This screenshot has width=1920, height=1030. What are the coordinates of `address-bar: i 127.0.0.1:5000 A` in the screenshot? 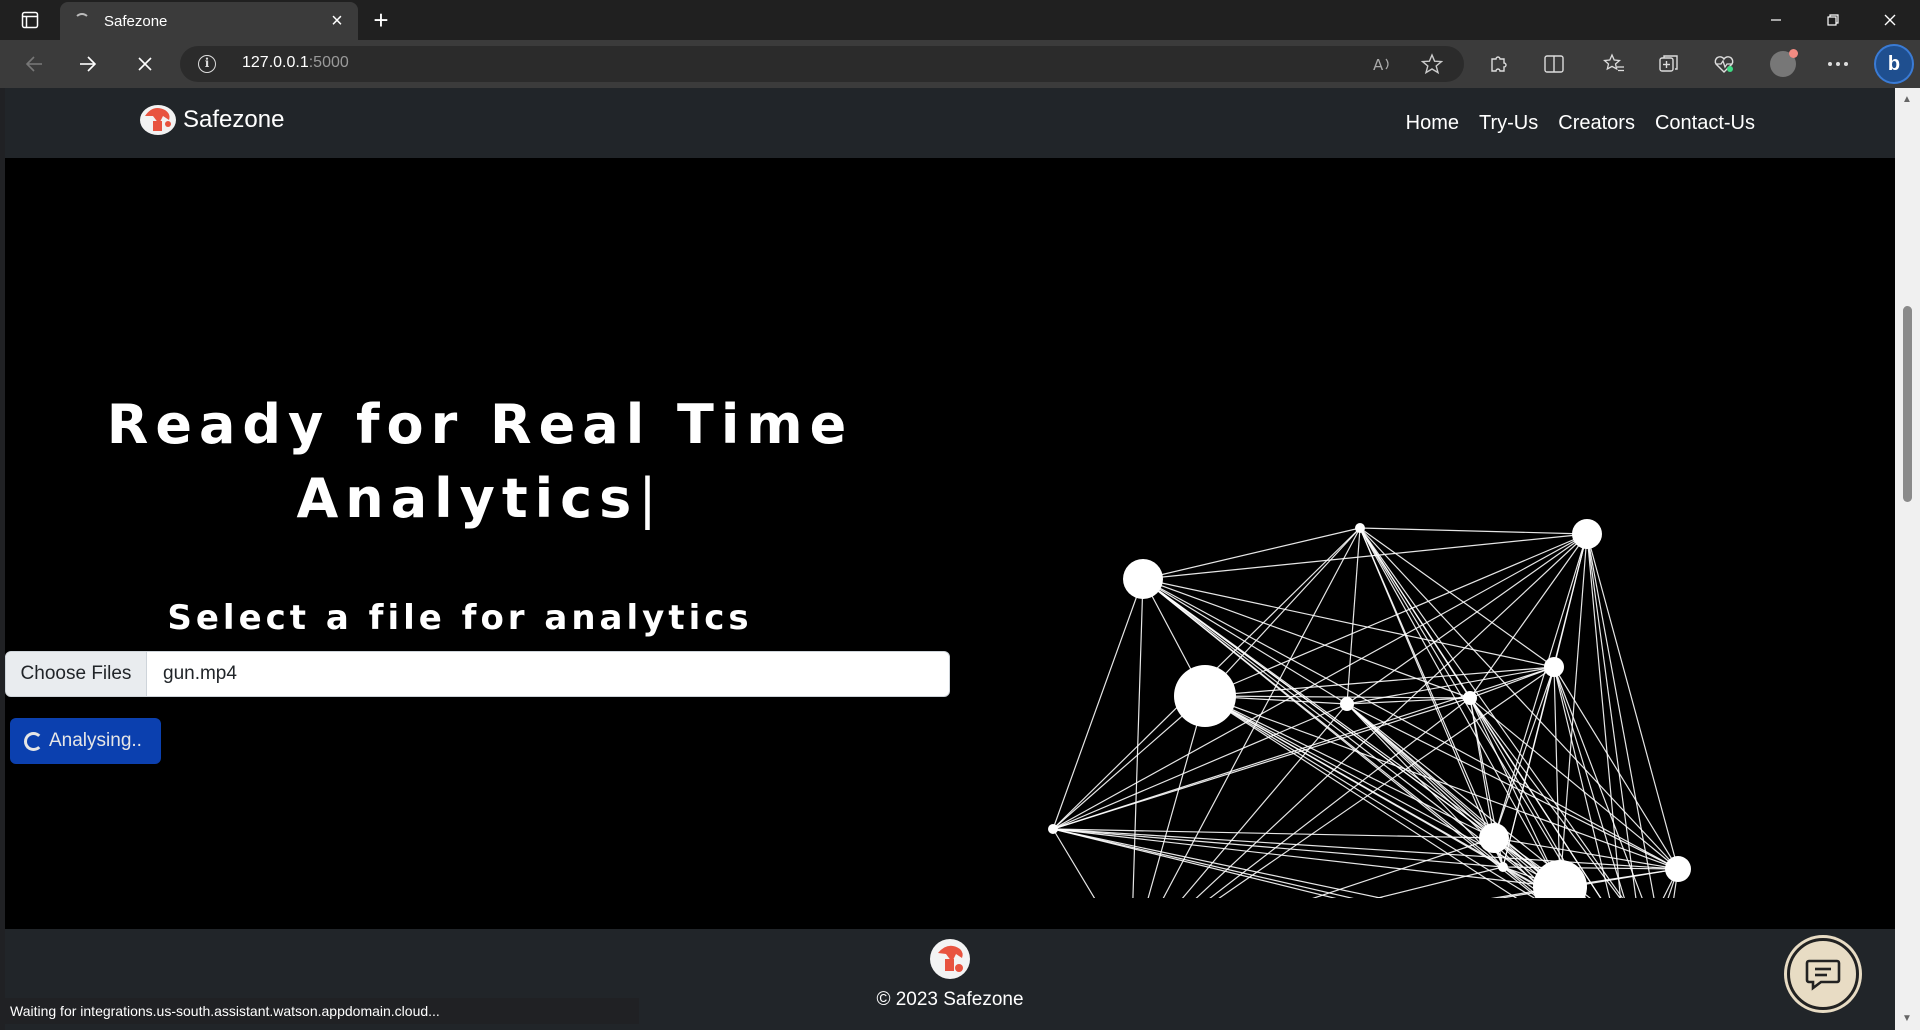 It's located at (822, 64).